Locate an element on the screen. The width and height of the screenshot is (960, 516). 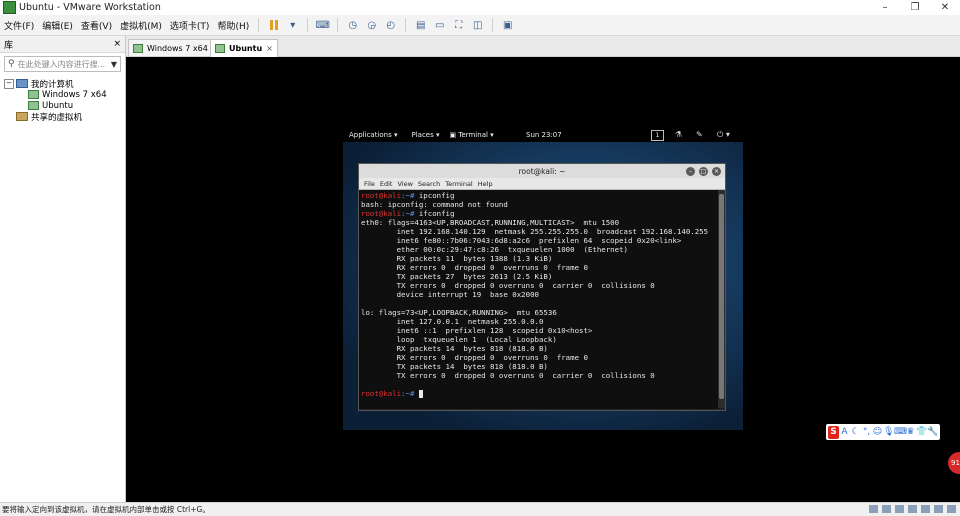
library-search-input: ⚲ 在此处键入内容进行搜... ▼ is located at coordinates (62, 64).